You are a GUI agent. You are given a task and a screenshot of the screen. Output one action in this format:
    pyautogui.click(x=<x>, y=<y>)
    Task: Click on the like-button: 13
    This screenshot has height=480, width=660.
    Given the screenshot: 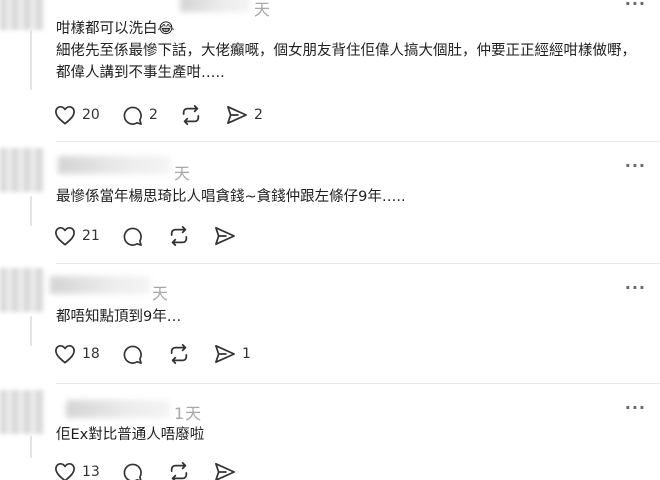 What is the action you would take?
    pyautogui.click(x=88, y=471)
    